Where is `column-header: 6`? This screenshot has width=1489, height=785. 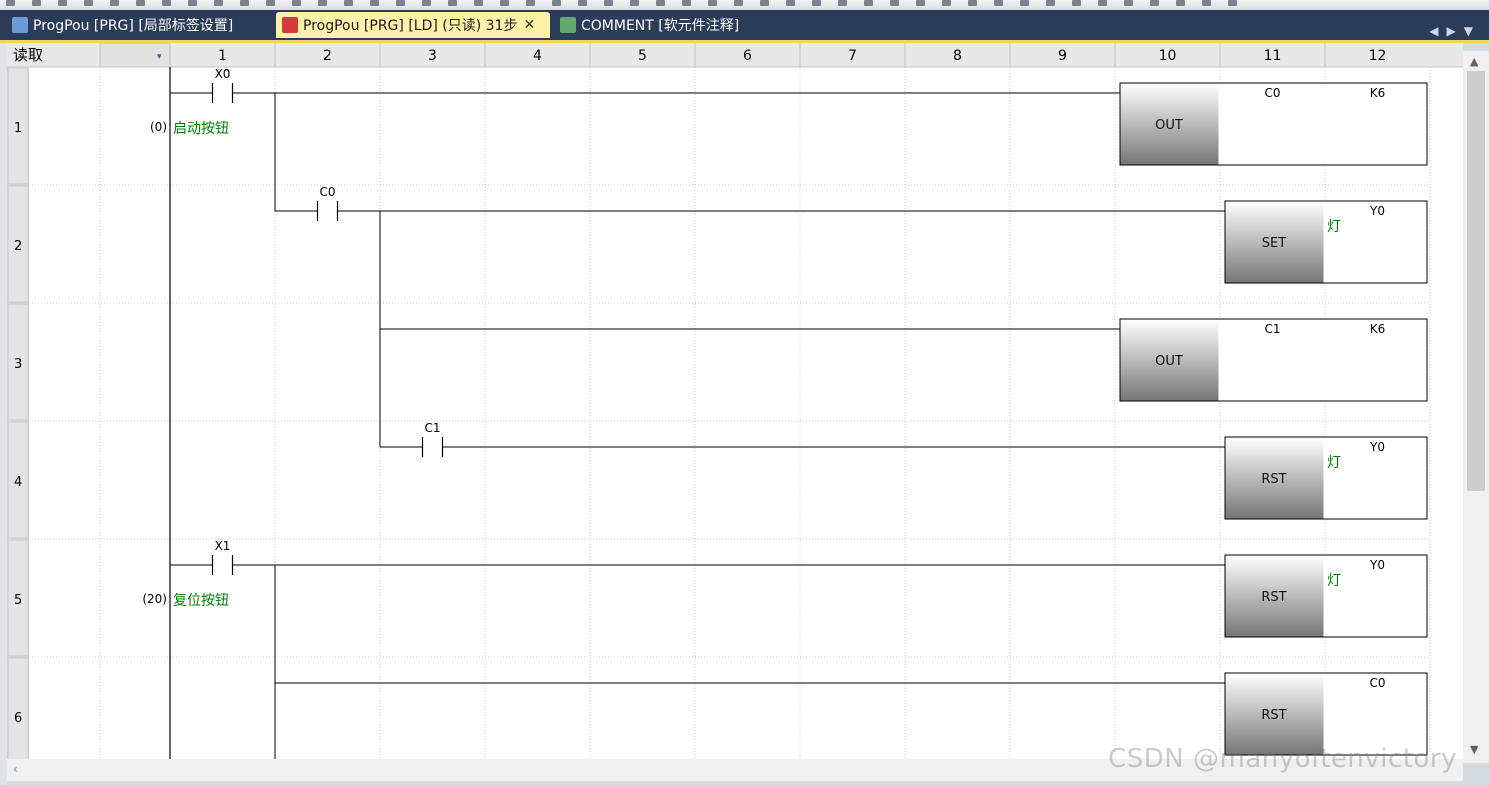
column-header: 6 is located at coordinates (747, 56).